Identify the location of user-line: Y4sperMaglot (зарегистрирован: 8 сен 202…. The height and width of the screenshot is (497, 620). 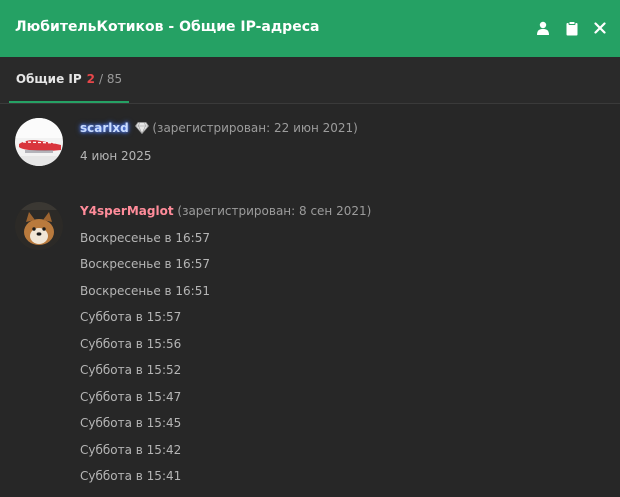
(225, 211).